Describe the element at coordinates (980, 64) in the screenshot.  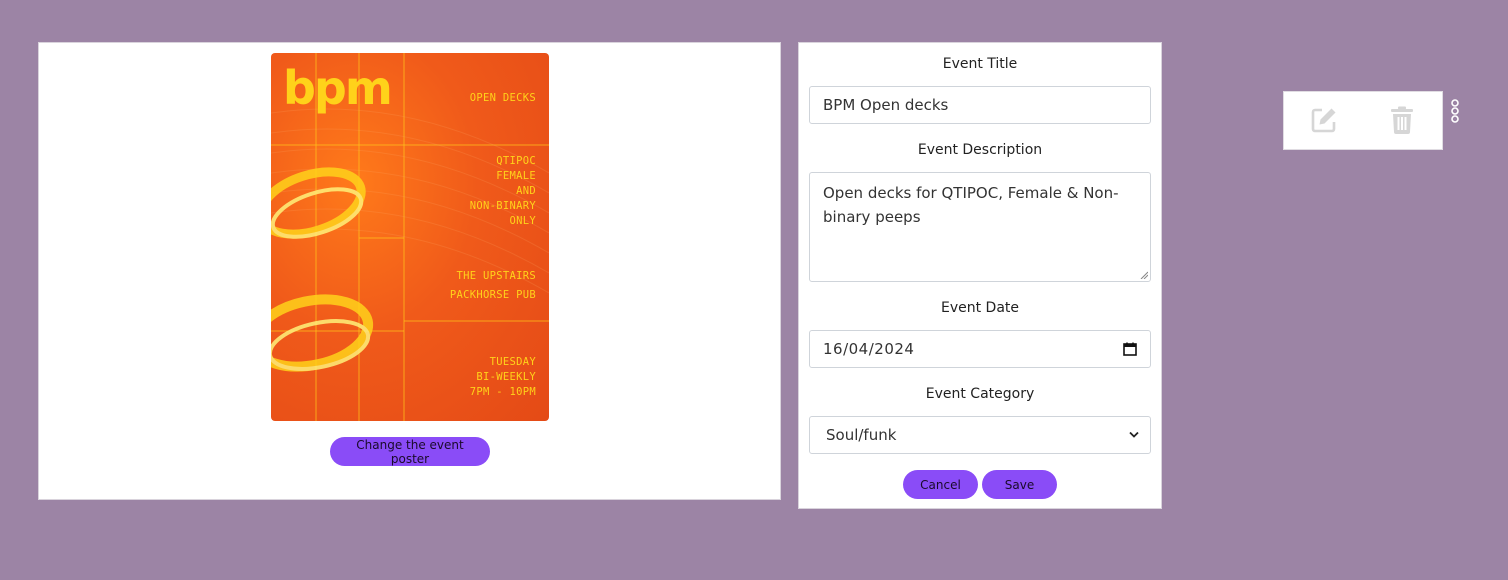
I see `event-title-label: Event Title` at that location.